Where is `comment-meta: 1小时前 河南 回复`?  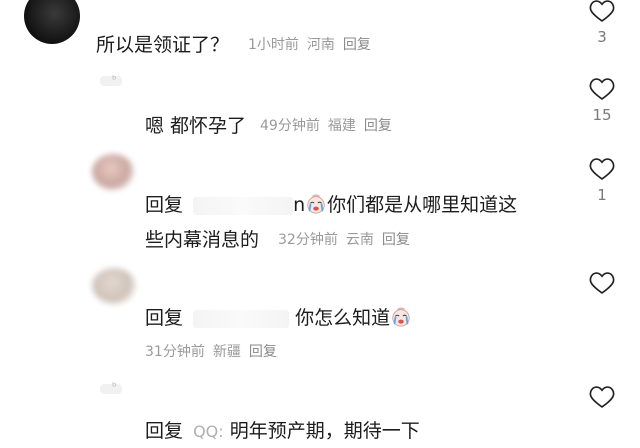 comment-meta: 1小时前 河南 回复 is located at coordinates (313, 44).